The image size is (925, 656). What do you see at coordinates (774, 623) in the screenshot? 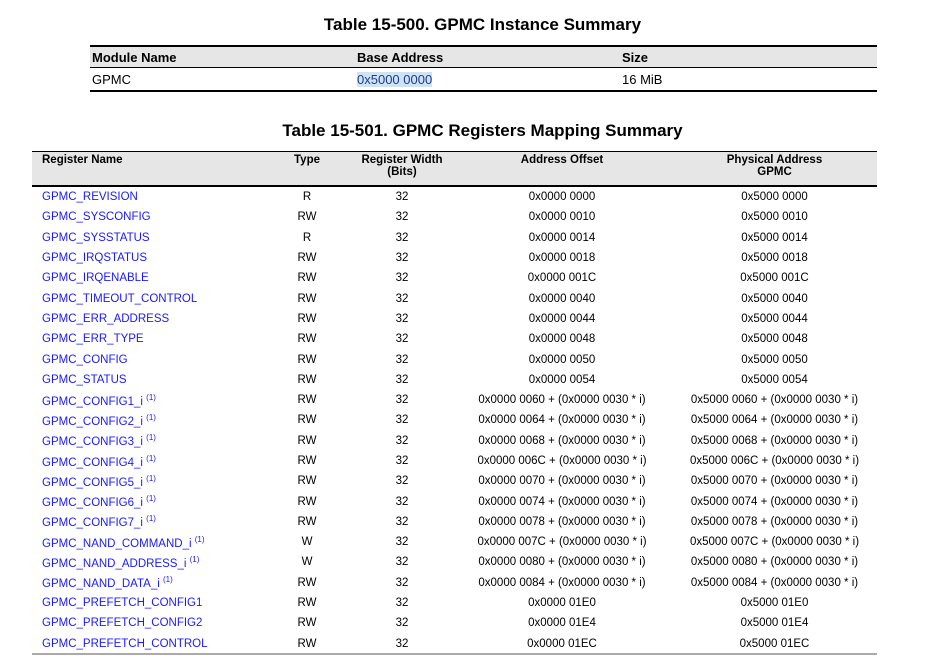
I see `physical-address-cell: 0x5000 01E4` at bounding box center [774, 623].